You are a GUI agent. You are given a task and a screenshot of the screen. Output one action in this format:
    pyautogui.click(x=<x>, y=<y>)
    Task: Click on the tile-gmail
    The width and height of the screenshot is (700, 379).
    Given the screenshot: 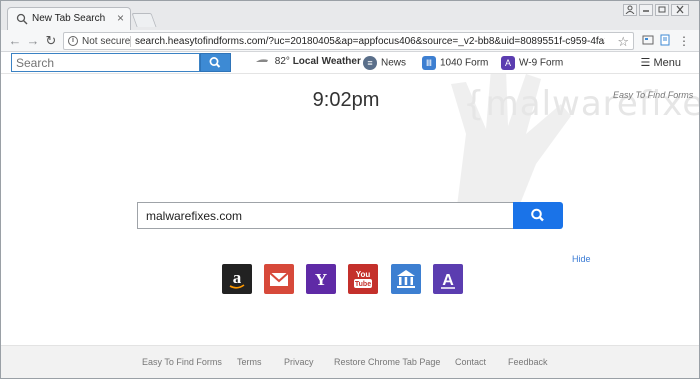 What is the action you would take?
    pyautogui.click(x=279, y=279)
    